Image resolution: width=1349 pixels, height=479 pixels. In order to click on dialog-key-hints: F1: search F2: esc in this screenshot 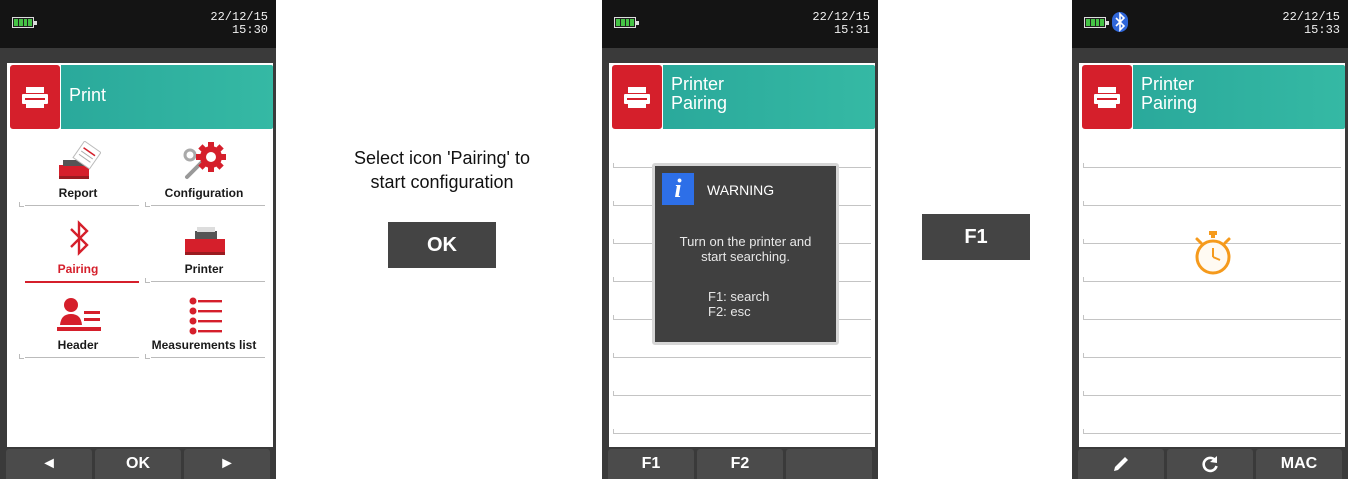, I will do `click(738, 304)`.